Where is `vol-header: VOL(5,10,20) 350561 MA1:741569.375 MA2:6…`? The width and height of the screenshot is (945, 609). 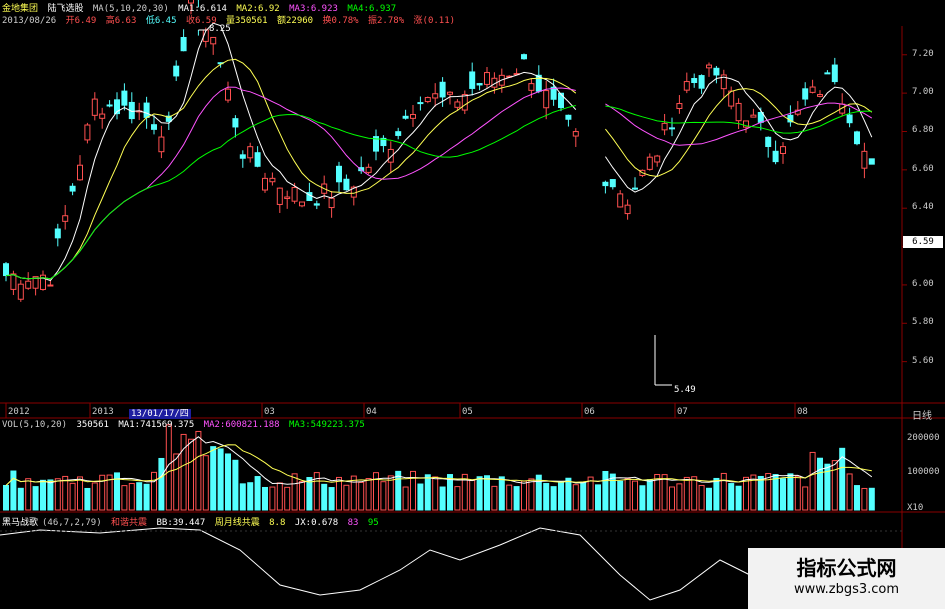 vol-header: VOL(5,10,20) 350561 MA1:741569.375 MA2:6… is located at coordinates (185, 425).